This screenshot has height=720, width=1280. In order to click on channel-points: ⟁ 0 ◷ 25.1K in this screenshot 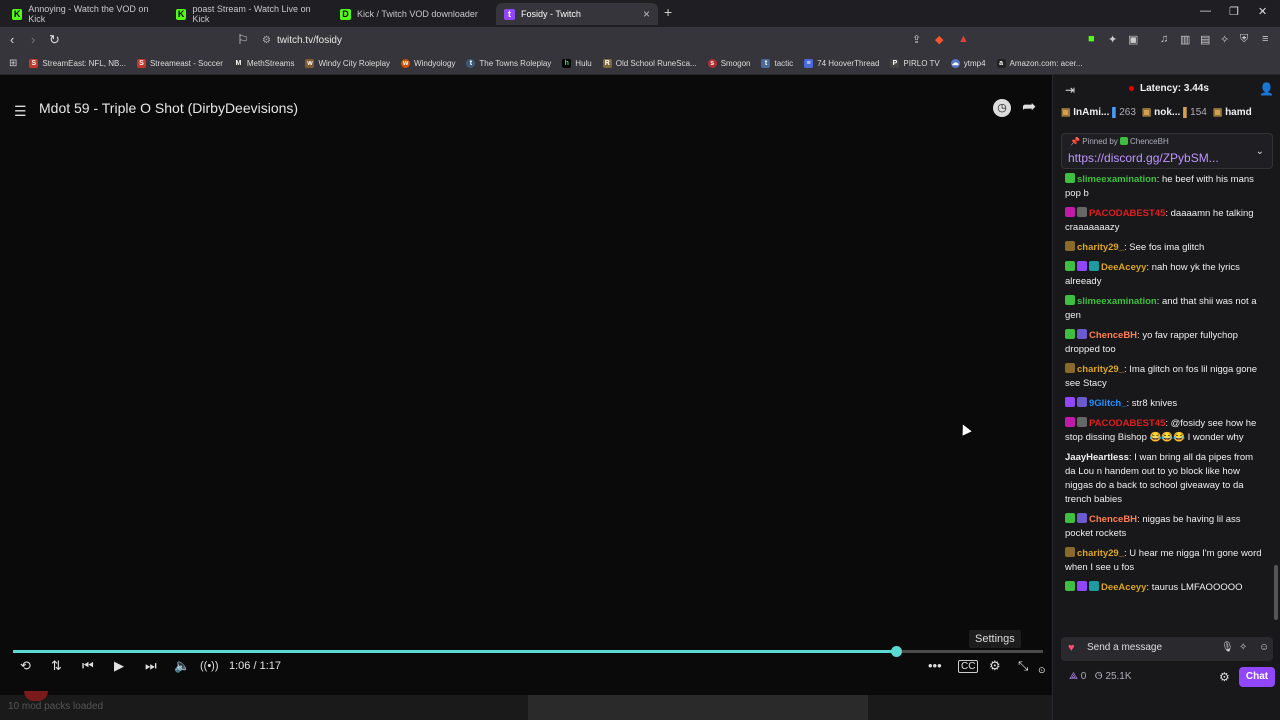, I will do `click(1100, 676)`.